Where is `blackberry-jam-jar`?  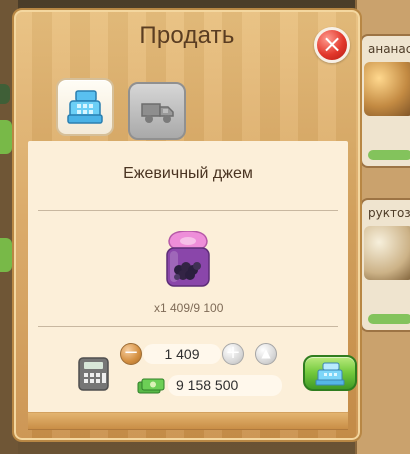
blackberry-jam-jar is located at coordinates (188, 261).